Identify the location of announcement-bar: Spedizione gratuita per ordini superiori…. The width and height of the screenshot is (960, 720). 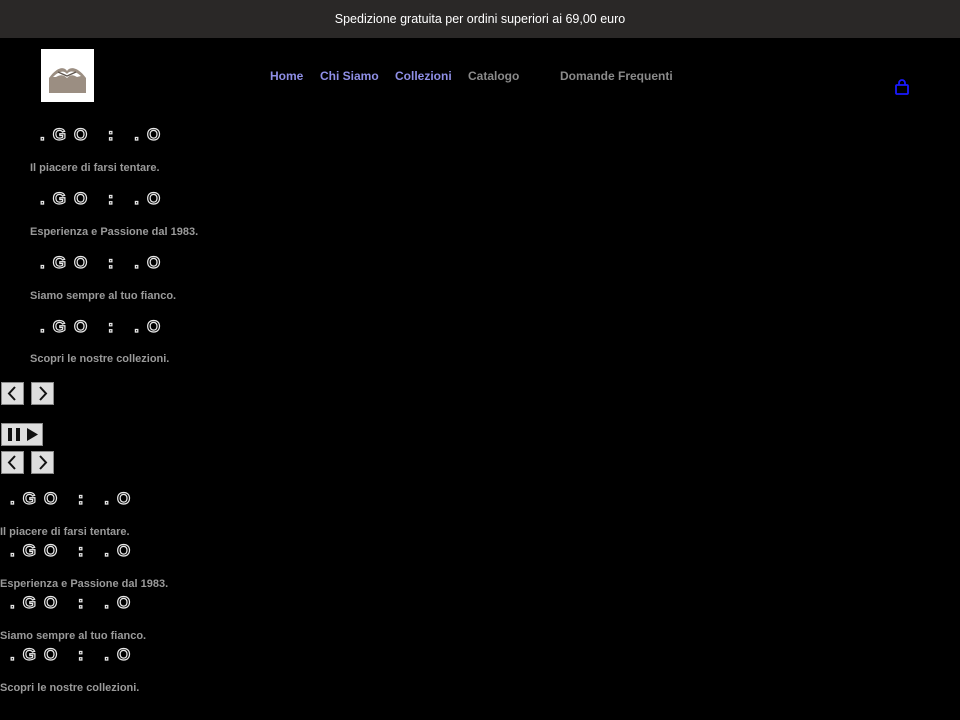
(480, 19).